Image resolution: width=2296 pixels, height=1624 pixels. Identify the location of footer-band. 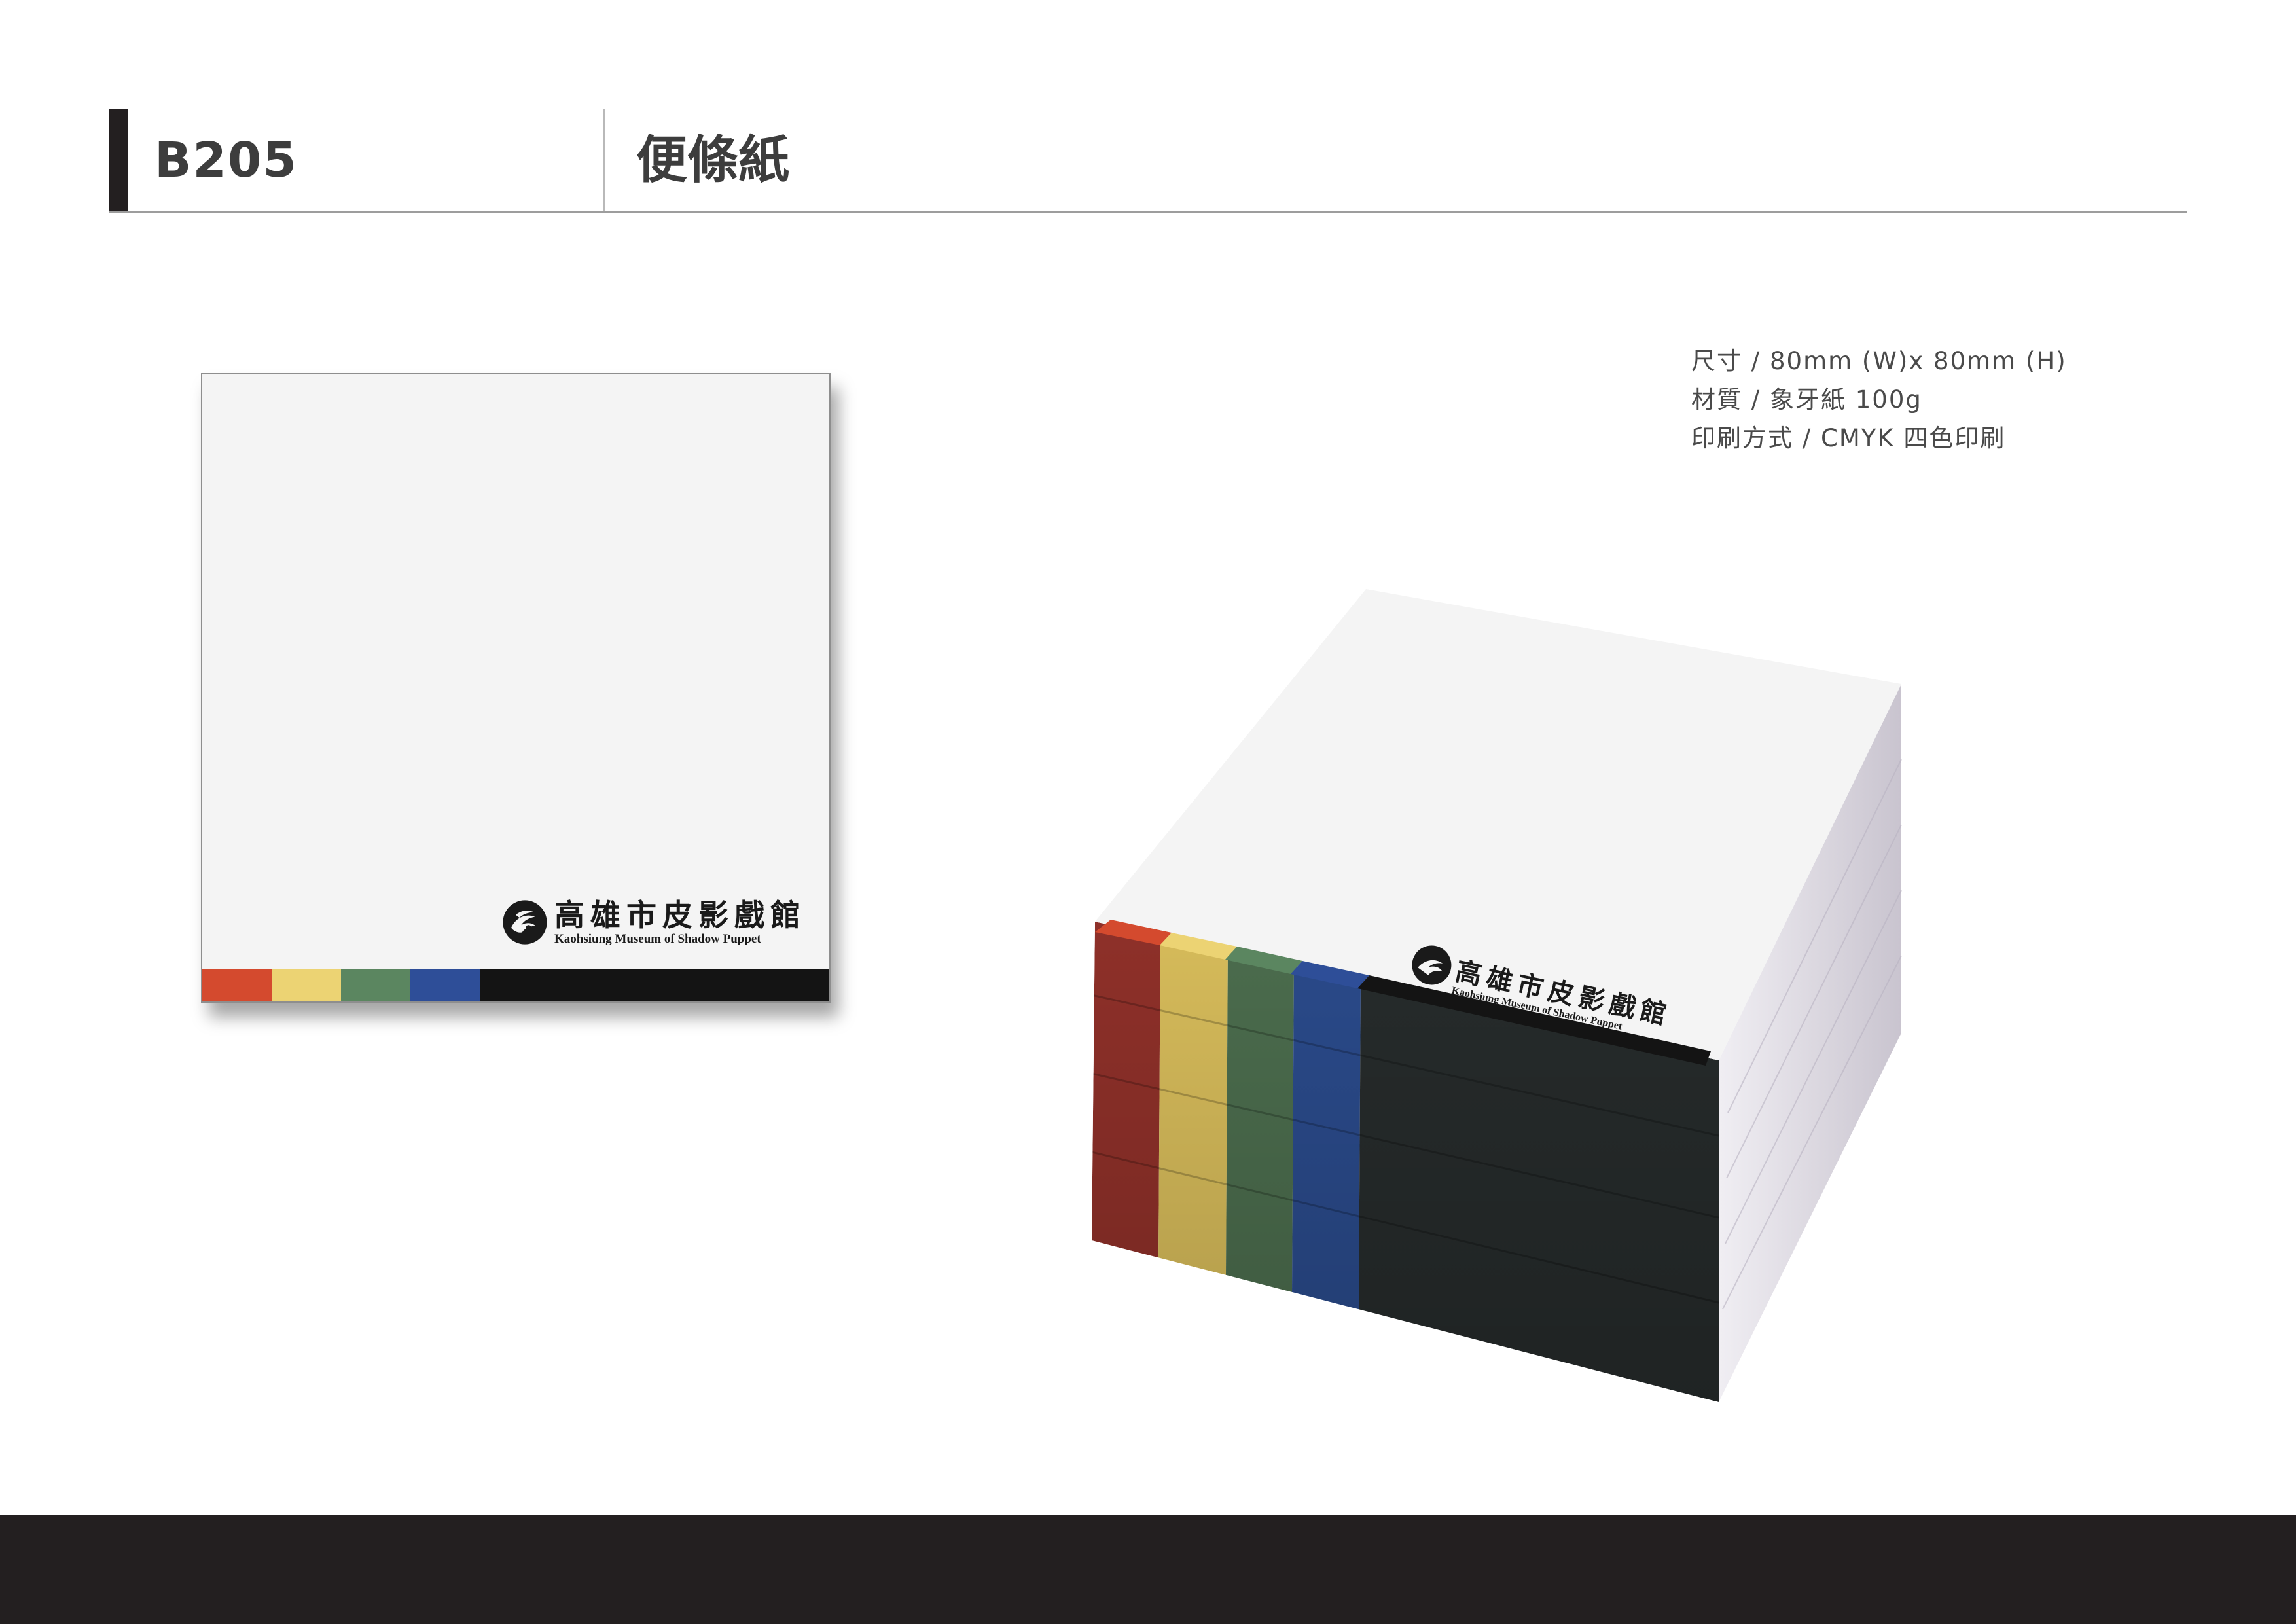
(1148, 1569).